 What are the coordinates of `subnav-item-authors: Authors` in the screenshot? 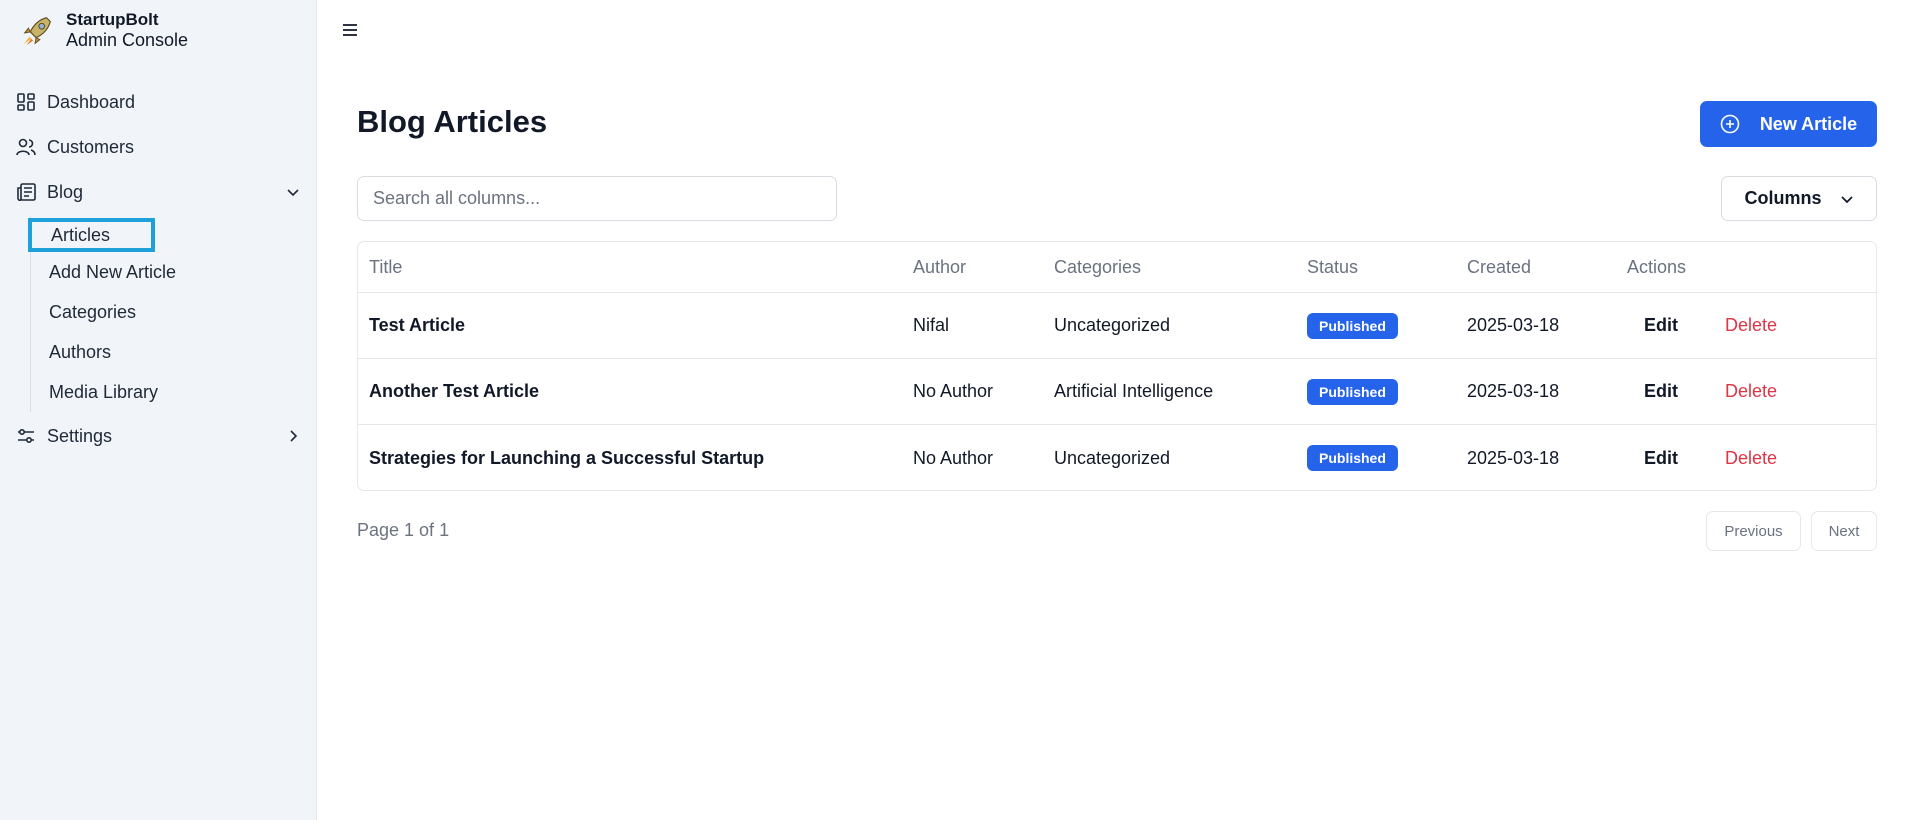 It's located at (80, 352).